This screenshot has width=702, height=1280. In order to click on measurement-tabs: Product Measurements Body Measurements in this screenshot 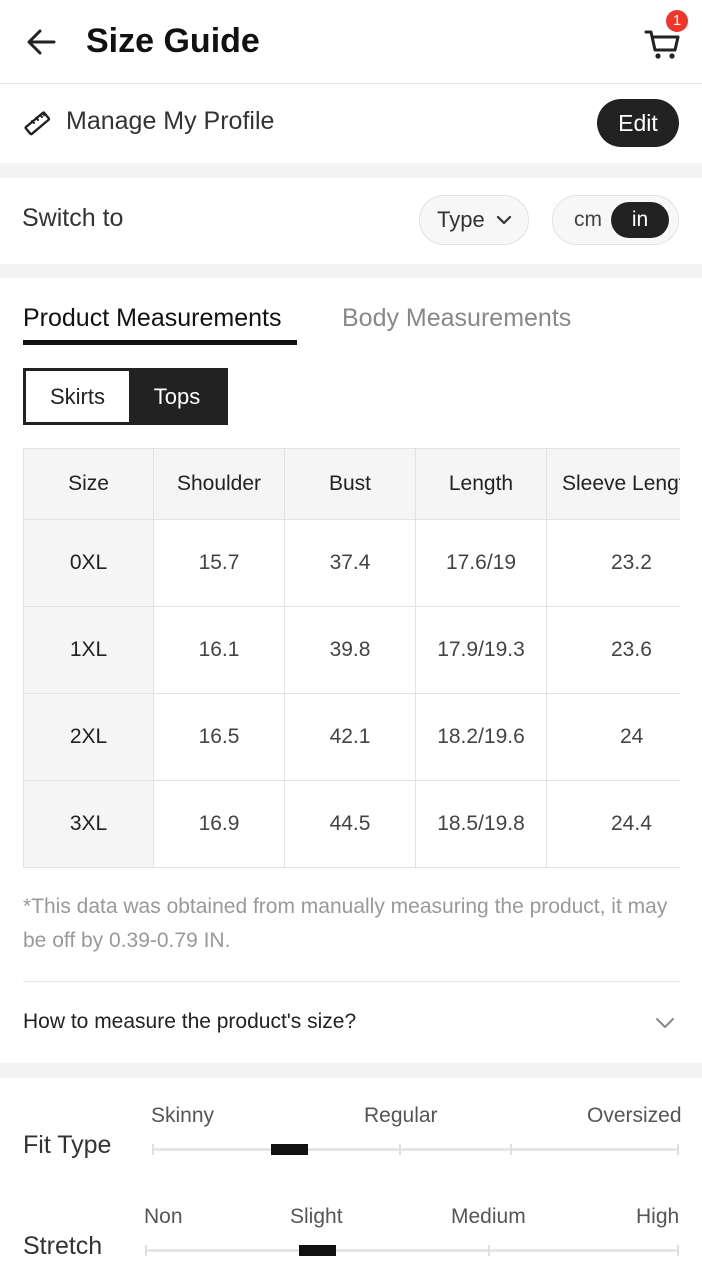, I will do `click(351, 314)`.